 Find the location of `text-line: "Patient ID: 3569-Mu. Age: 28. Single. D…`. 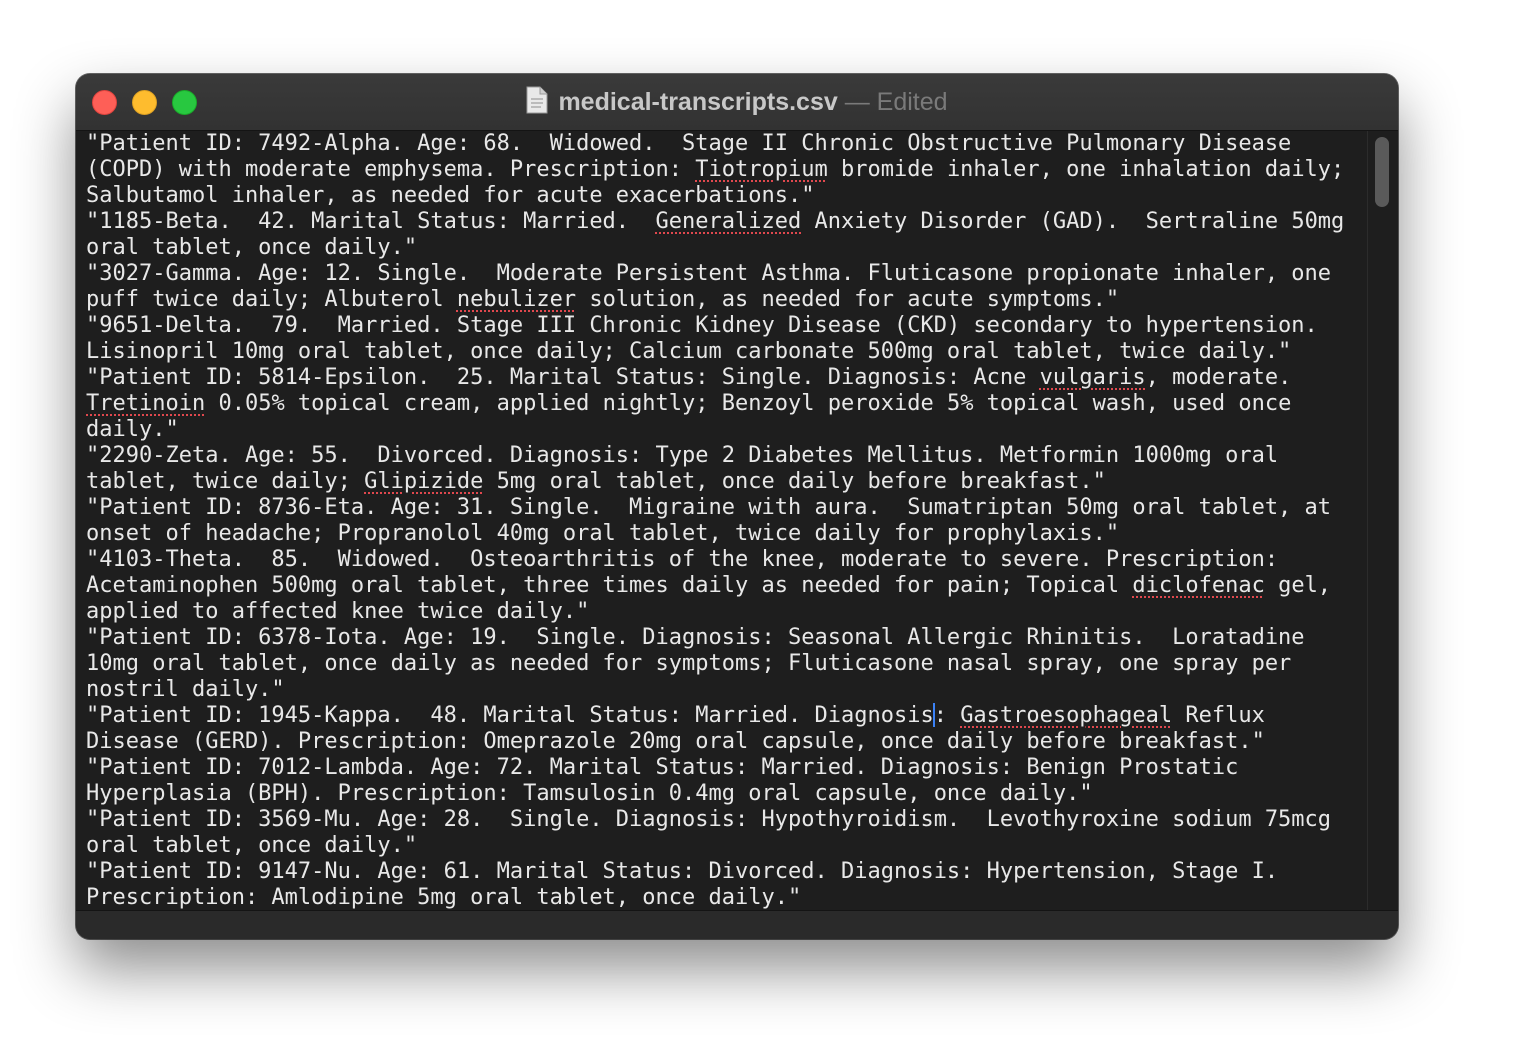

text-line: "Patient ID: 3569-Mu. Age: 28. Single. D… is located at coordinates (709, 819).